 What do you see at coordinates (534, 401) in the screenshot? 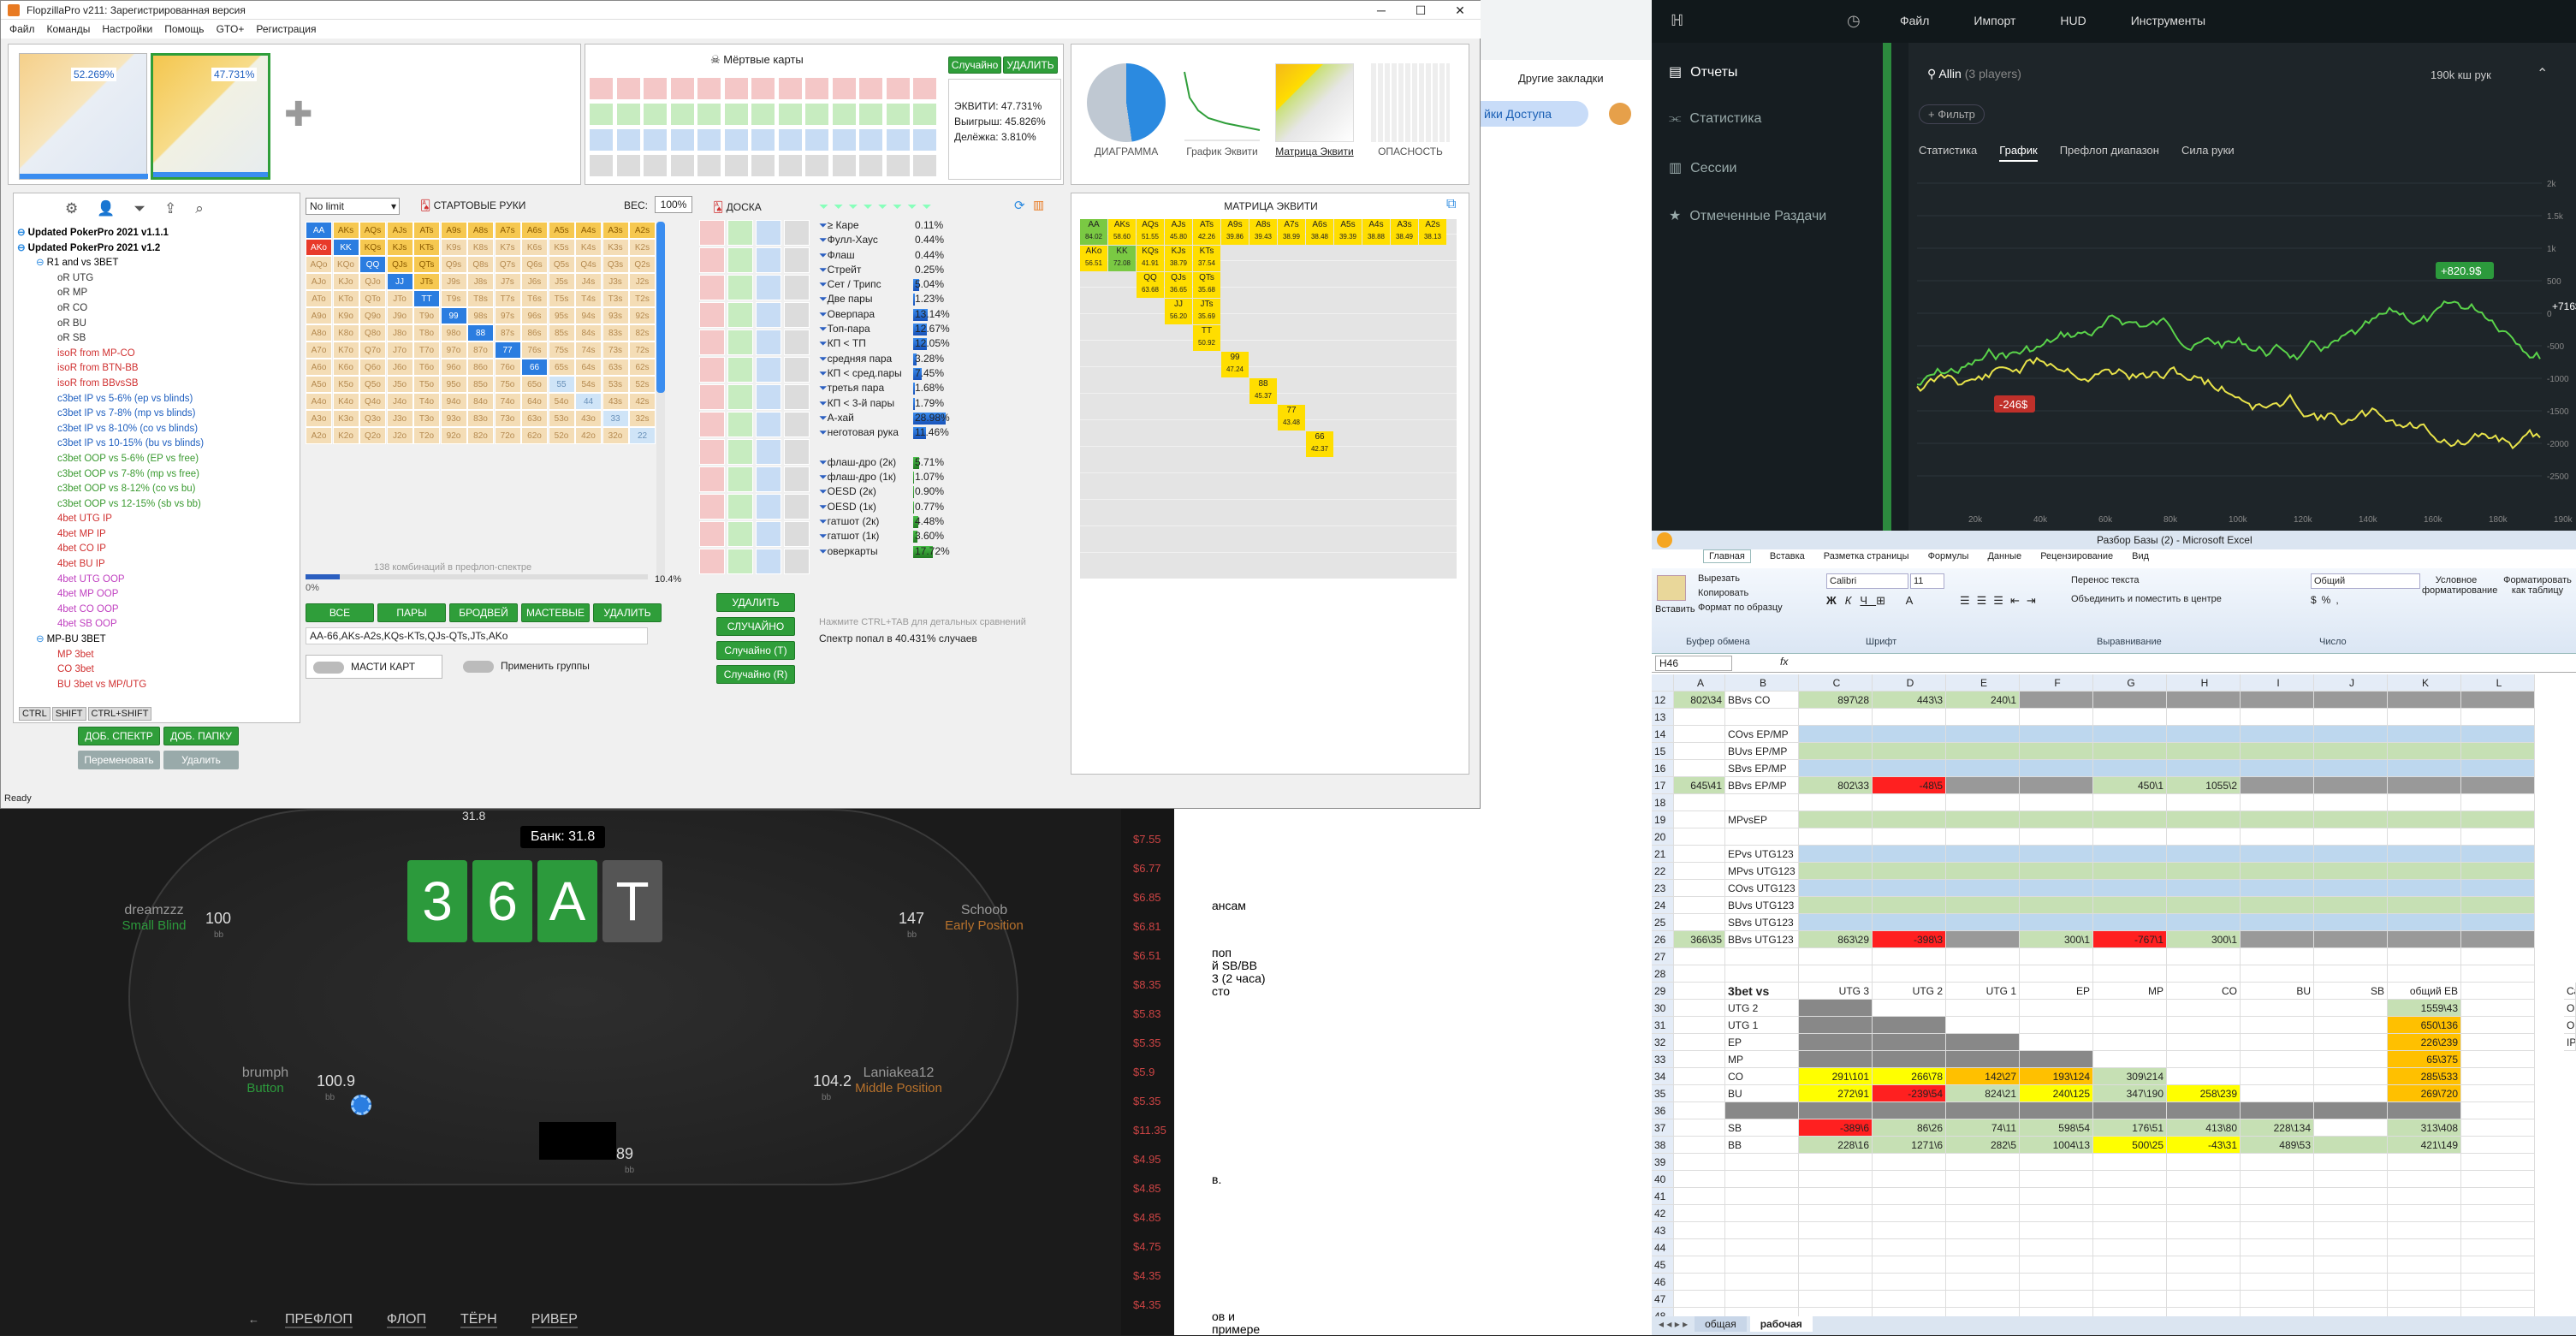
I see `hand-cell: 64o` at bounding box center [534, 401].